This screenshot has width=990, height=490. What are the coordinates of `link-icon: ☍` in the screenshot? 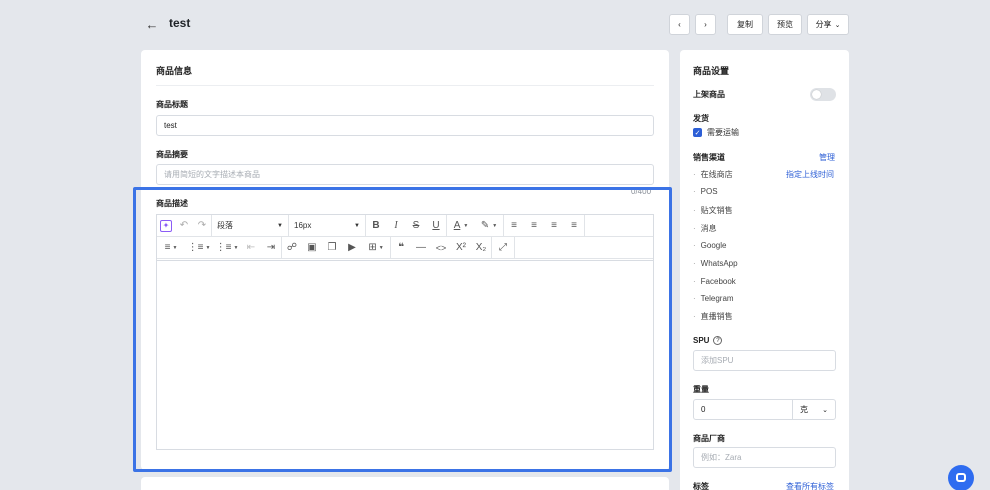 It's located at (292, 247).